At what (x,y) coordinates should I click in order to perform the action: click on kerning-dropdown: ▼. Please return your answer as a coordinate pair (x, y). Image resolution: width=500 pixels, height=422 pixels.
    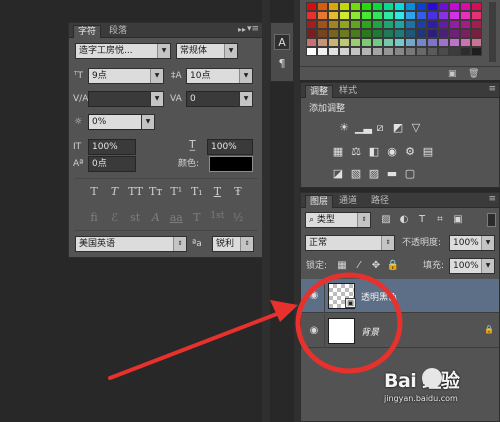
    Looking at the image, I should click on (157, 99).